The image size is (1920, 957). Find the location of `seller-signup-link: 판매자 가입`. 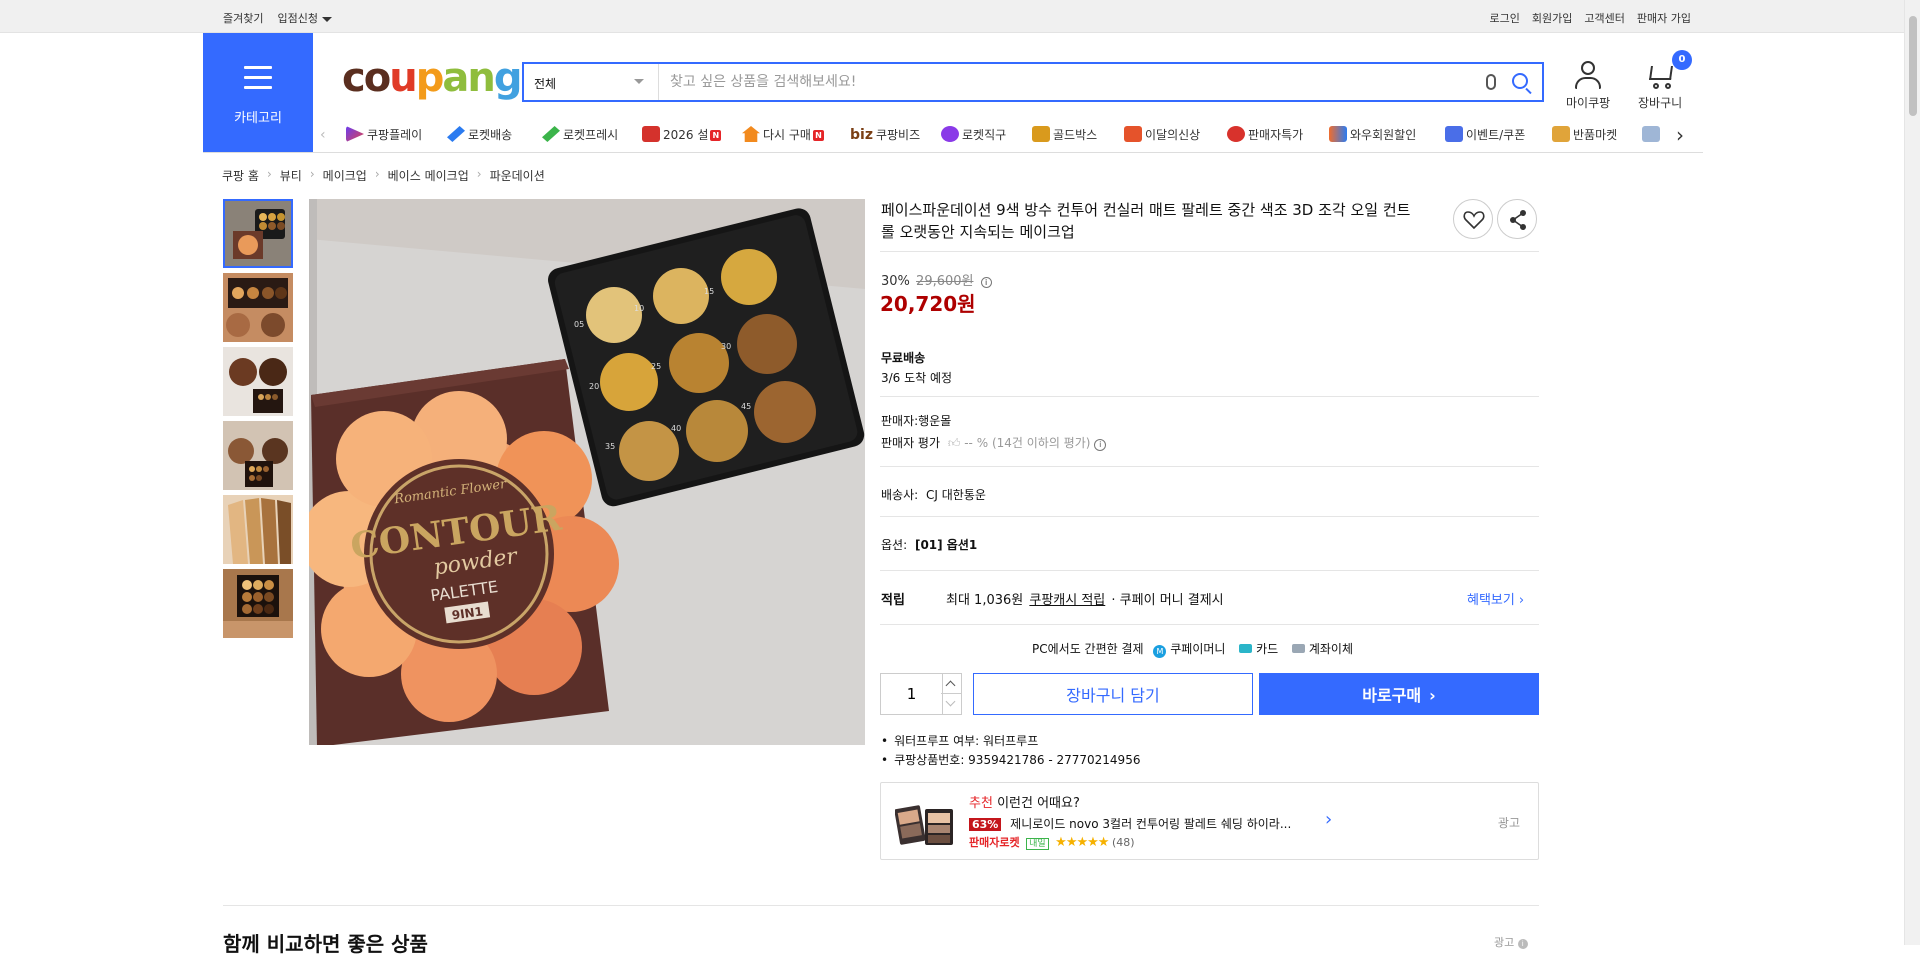

seller-signup-link: 판매자 가입 is located at coordinates (1664, 18).